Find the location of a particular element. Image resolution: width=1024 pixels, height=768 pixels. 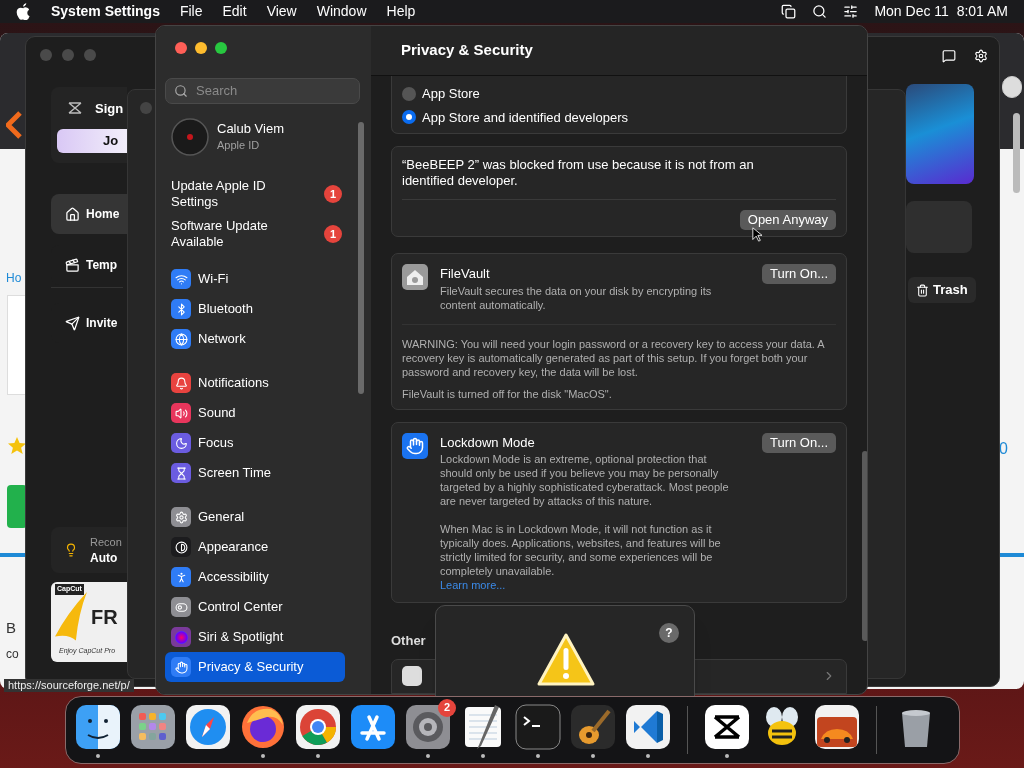

sidebar-item: Focus is located at coordinates (255, 443).